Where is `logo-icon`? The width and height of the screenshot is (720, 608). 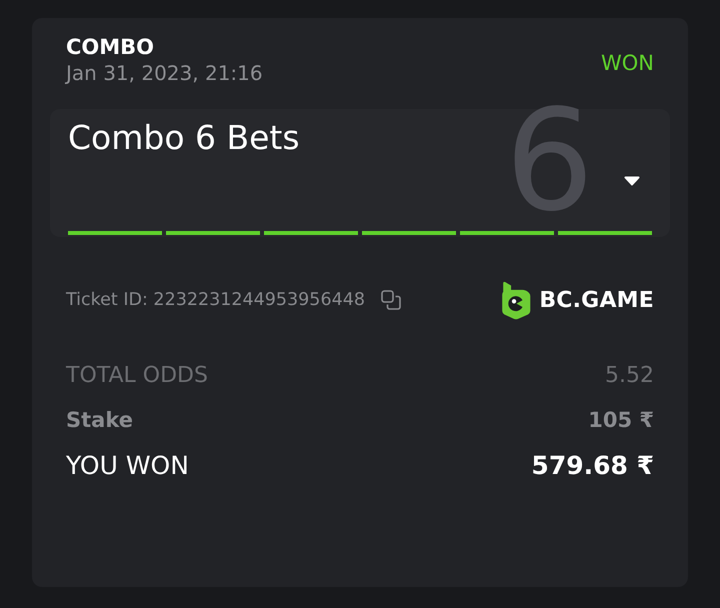 logo-icon is located at coordinates (516, 300).